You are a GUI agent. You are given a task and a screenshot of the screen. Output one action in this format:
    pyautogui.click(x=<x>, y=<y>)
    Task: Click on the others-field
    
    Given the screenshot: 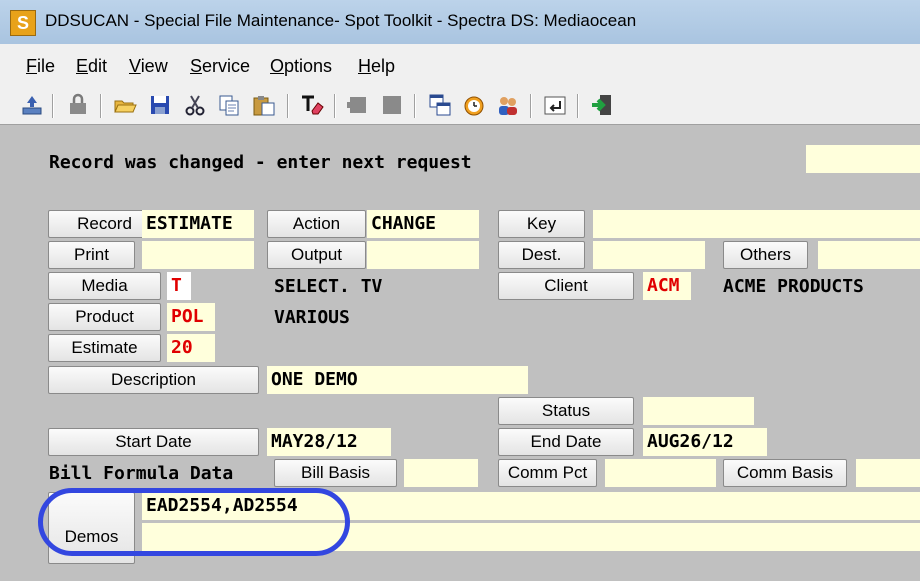 What is the action you would take?
    pyautogui.click(x=869, y=255)
    